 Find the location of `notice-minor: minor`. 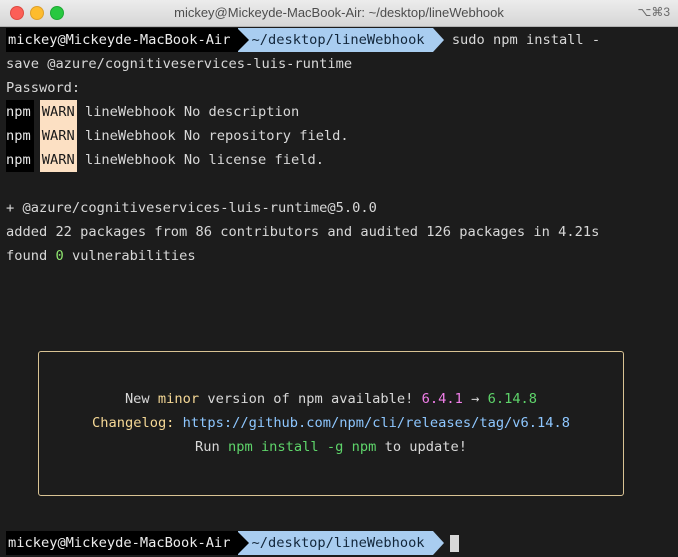

notice-minor: minor is located at coordinates (178, 399).